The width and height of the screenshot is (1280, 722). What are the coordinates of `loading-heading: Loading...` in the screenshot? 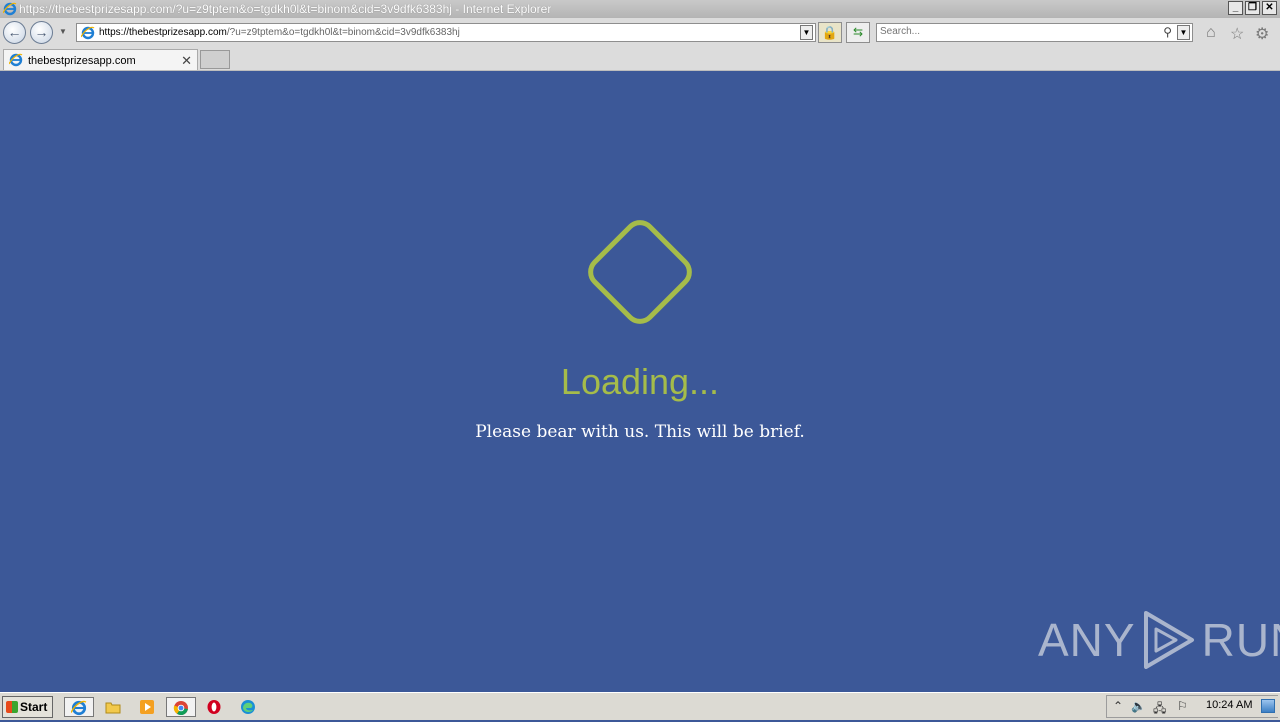 It's located at (640, 381).